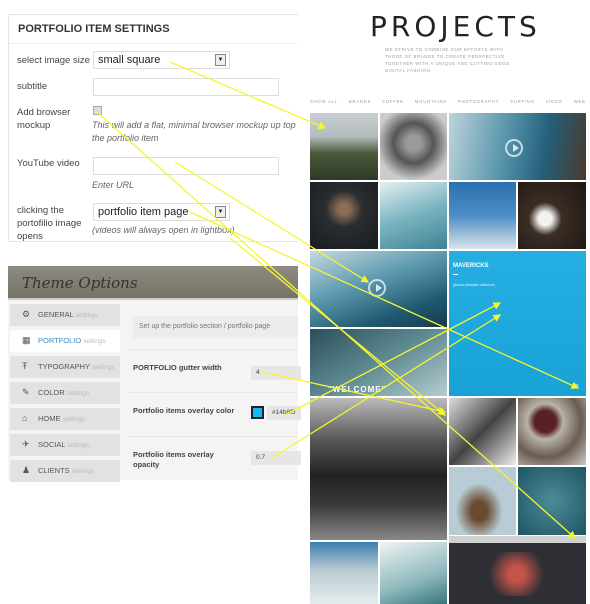 Image resolution: width=590 pixels, height=604 pixels. Describe the element at coordinates (153, 283) in the screenshot. I see `theme-options-title: Theme Options` at that location.